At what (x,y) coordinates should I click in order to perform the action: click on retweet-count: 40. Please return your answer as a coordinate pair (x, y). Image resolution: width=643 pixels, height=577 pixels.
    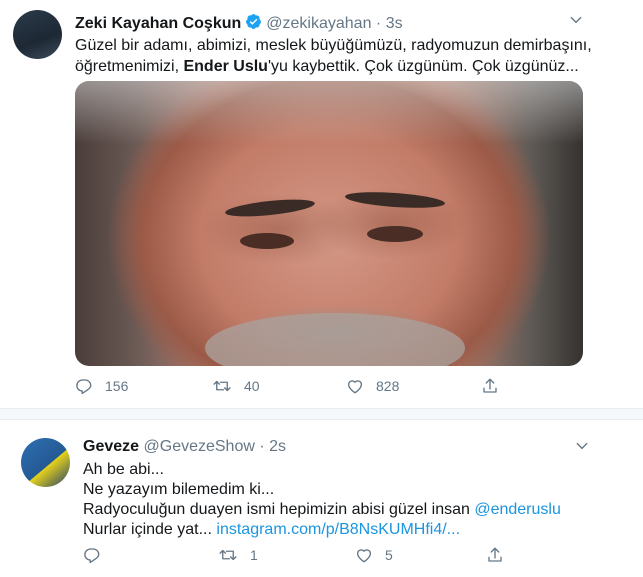
    Looking at the image, I should click on (252, 386).